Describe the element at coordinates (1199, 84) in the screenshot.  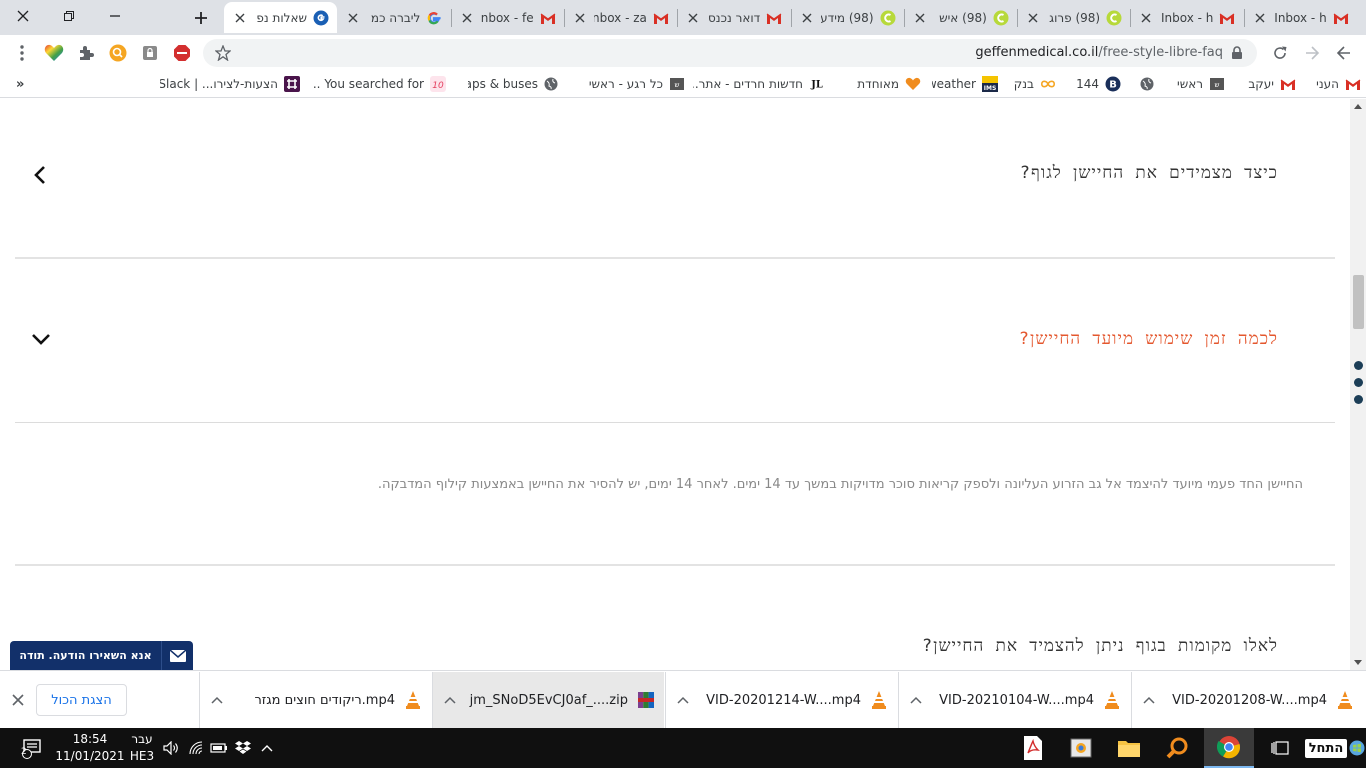
I see `bookmark-item: ש ראשי` at that location.